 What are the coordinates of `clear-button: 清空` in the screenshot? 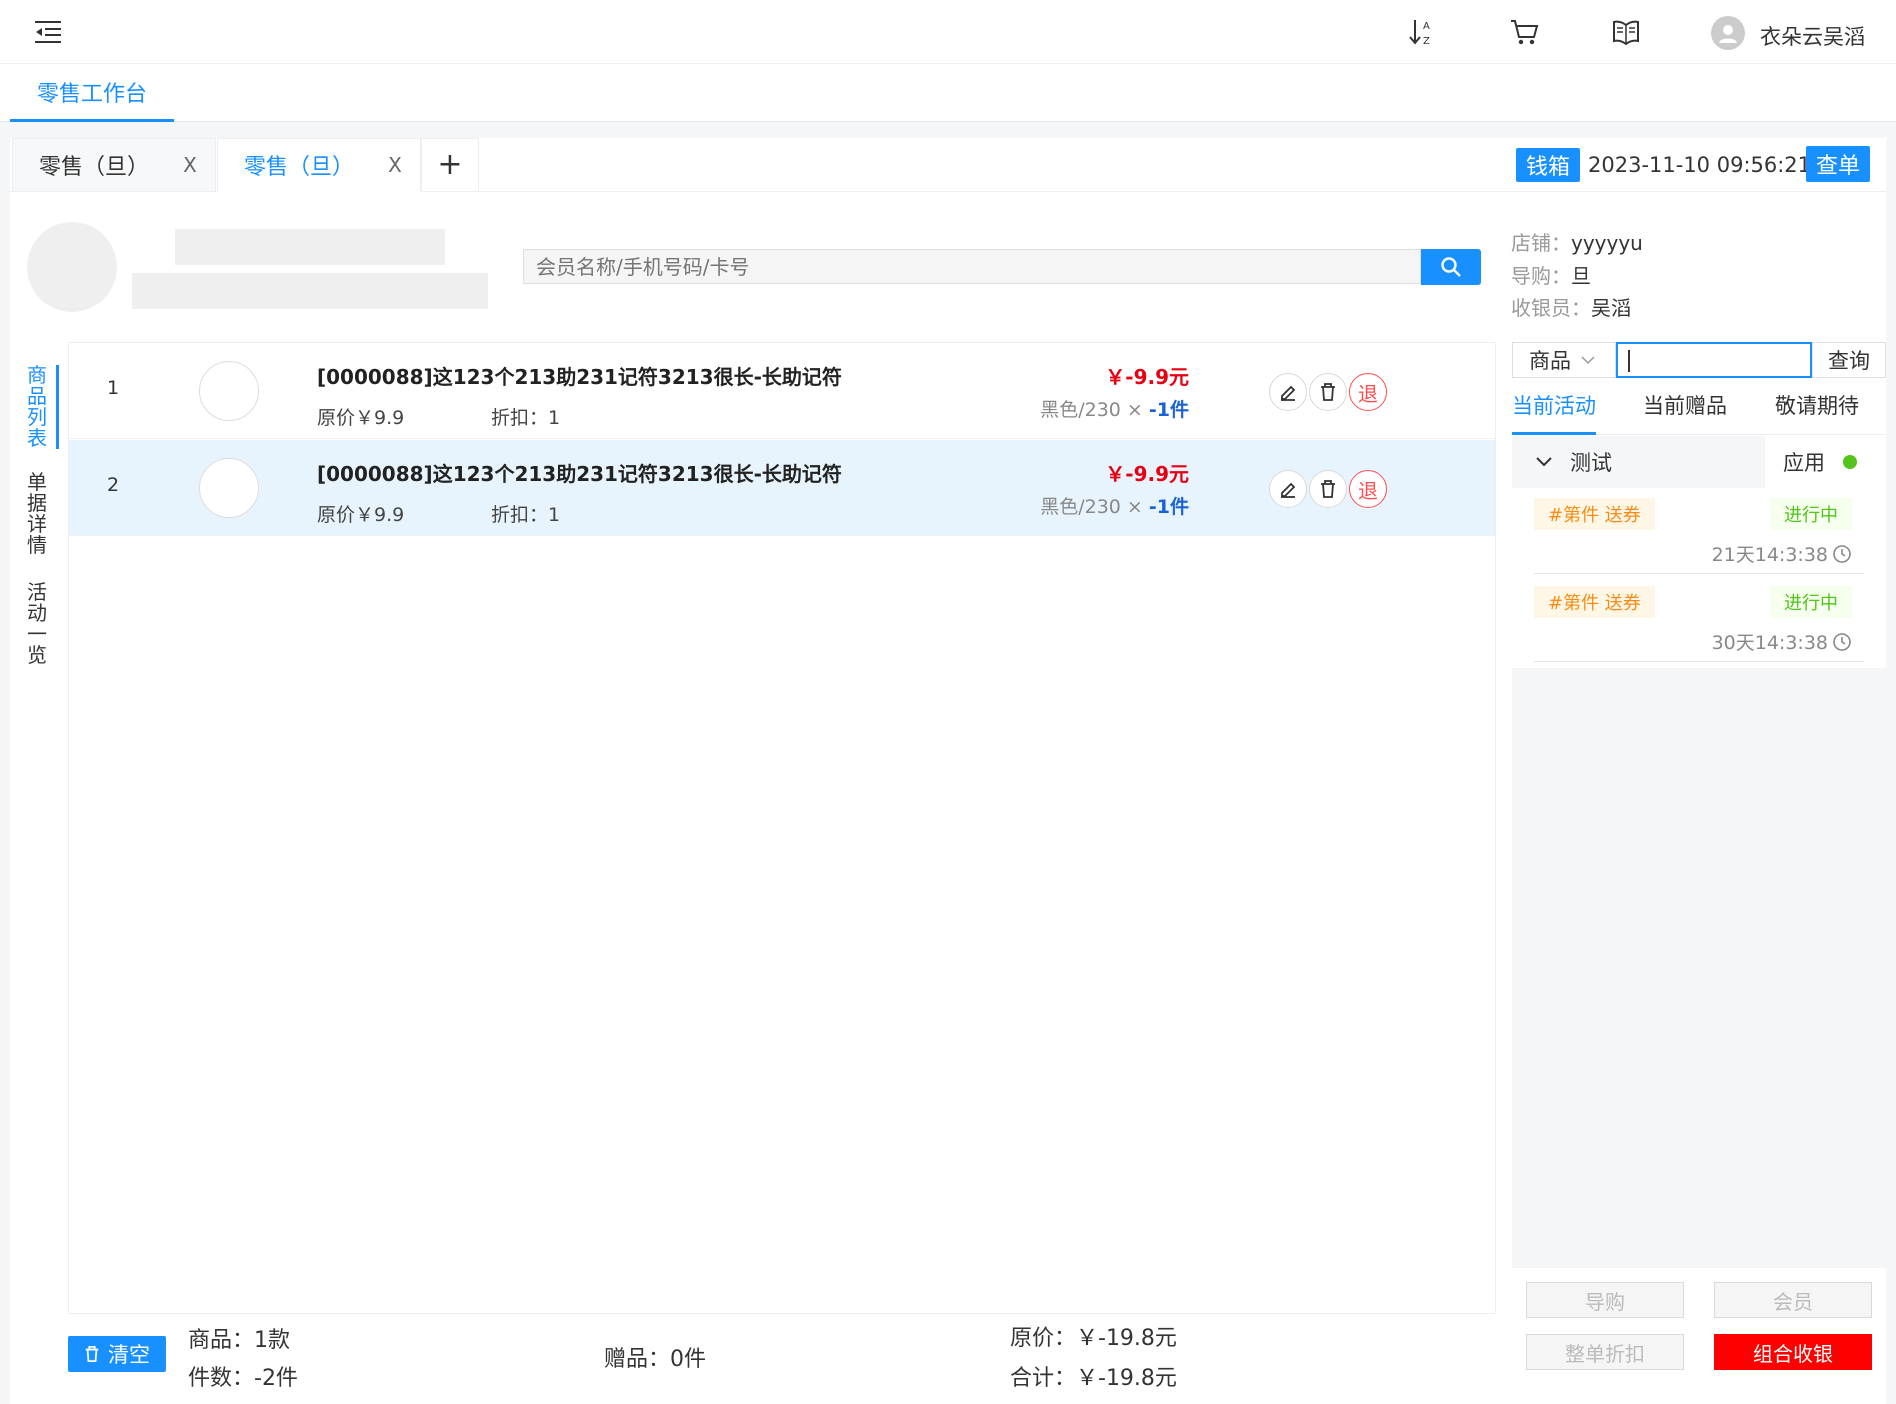 It's located at (117, 1354).